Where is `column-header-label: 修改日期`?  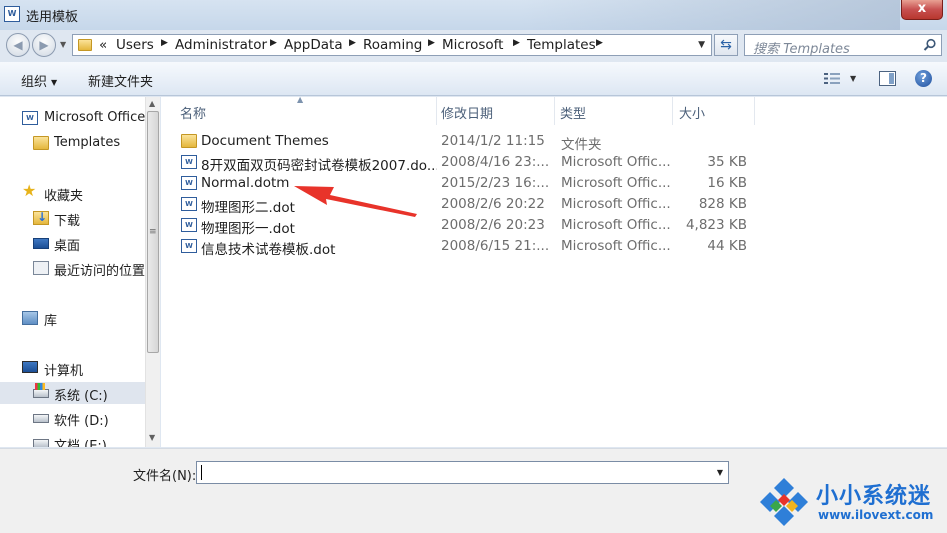 column-header-label: 修改日期 is located at coordinates (467, 114).